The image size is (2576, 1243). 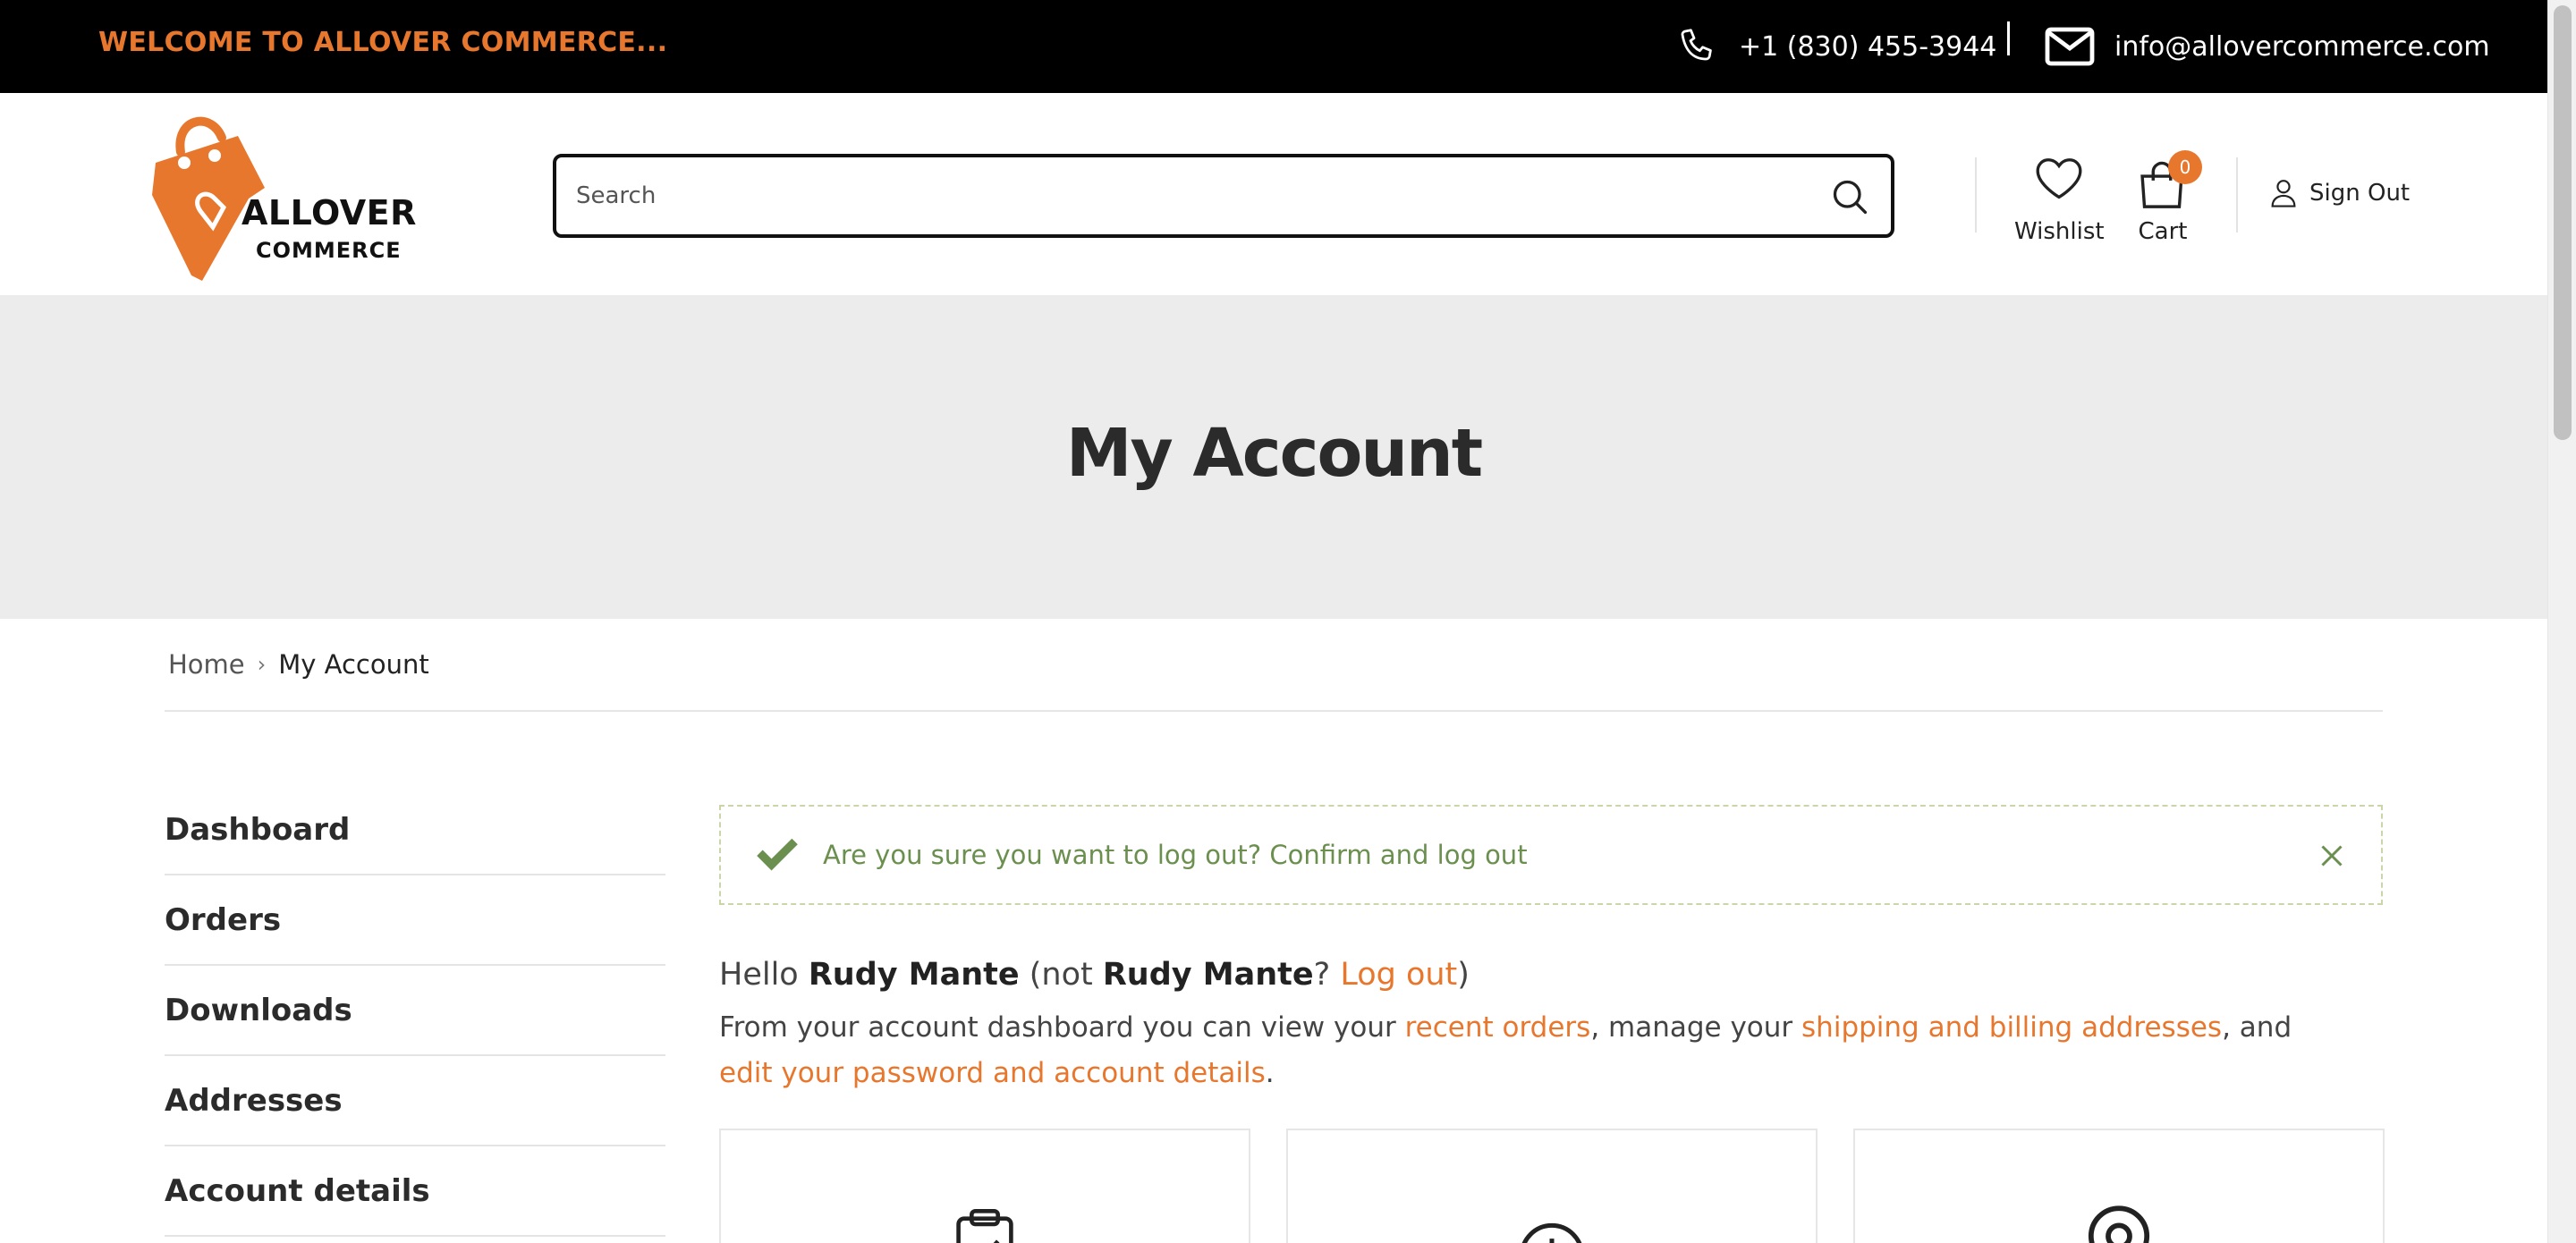 What do you see at coordinates (2563, 222) in the screenshot?
I see `scrollbar-thumb` at bounding box center [2563, 222].